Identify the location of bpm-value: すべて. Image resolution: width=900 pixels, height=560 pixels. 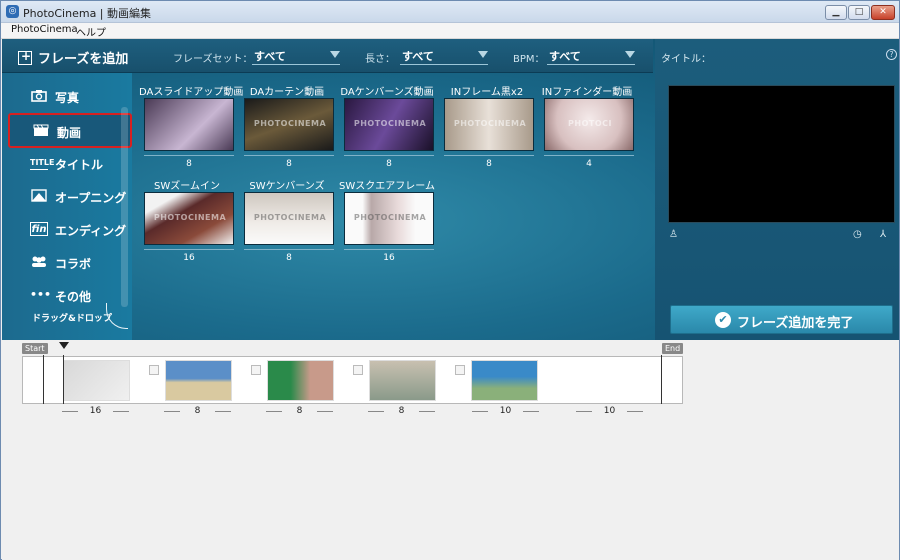
(565, 56).